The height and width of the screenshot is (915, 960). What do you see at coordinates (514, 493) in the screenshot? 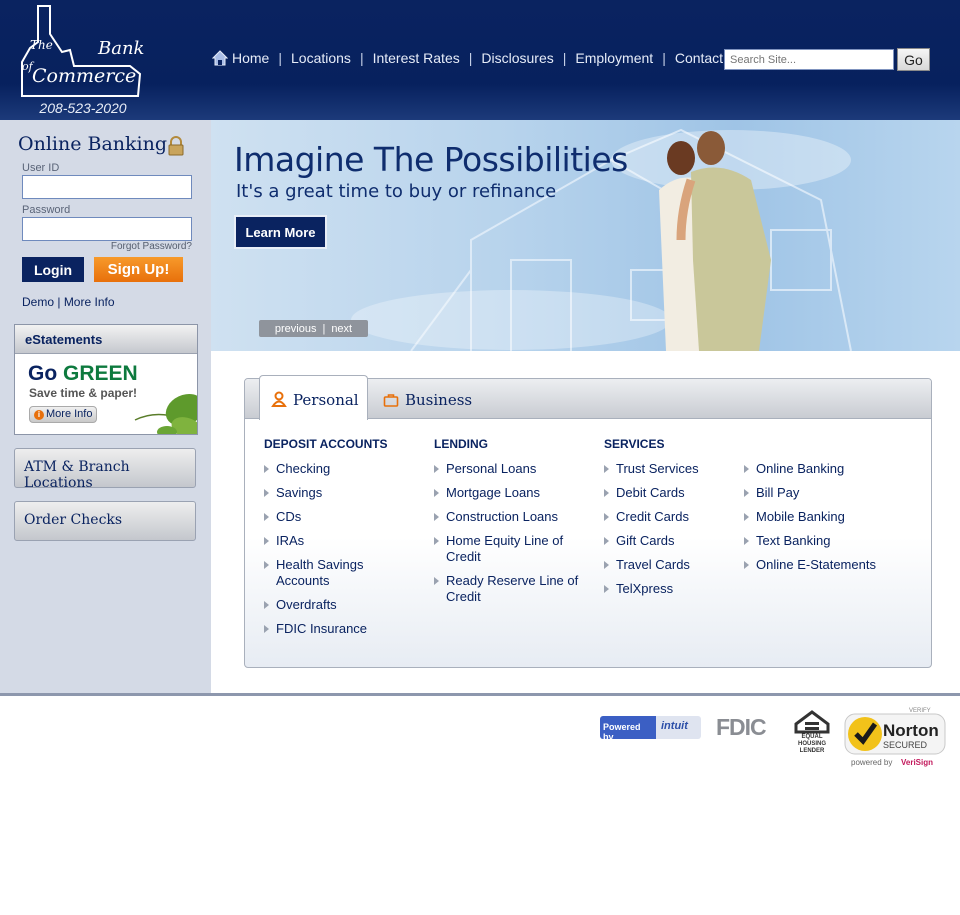
I see `link-mortgage-loans: Mortgage Loans` at bounding box center [514, 493].